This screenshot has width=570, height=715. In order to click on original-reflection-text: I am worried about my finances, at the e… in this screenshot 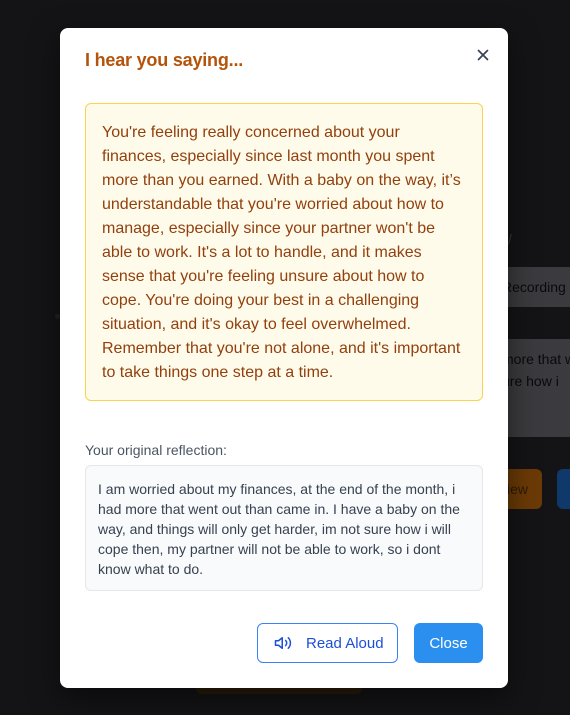, I will do `click(279, 529)`.